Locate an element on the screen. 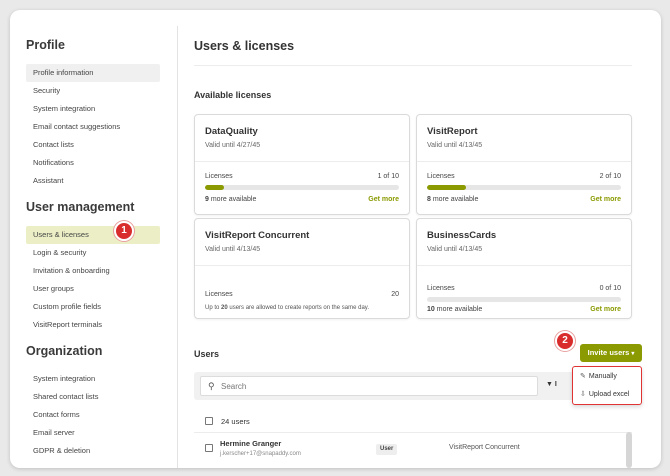 The image size is (670, 476). users-toolbar: ⚲ Search ▼ I is located at coordinates (413, 386).